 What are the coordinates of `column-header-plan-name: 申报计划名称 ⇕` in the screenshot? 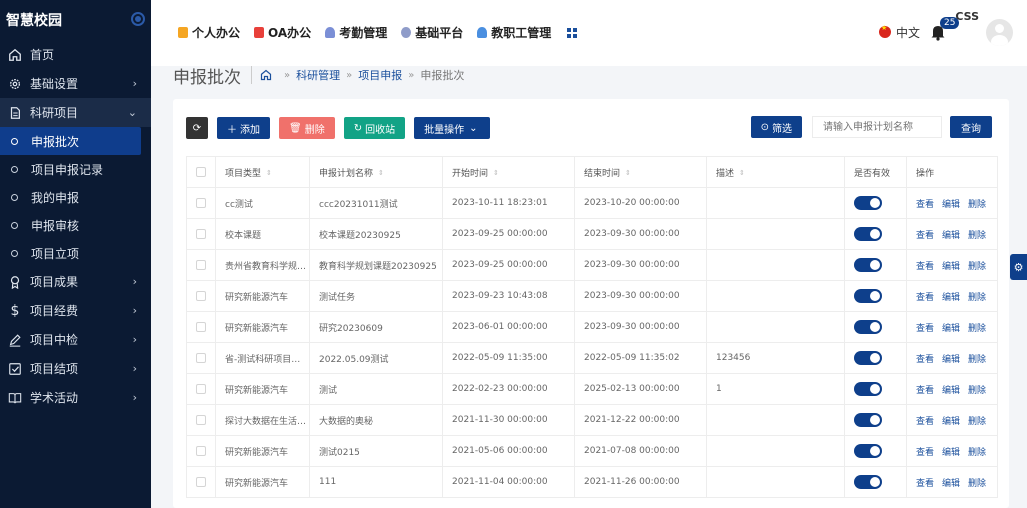 It's located at (376, 172).